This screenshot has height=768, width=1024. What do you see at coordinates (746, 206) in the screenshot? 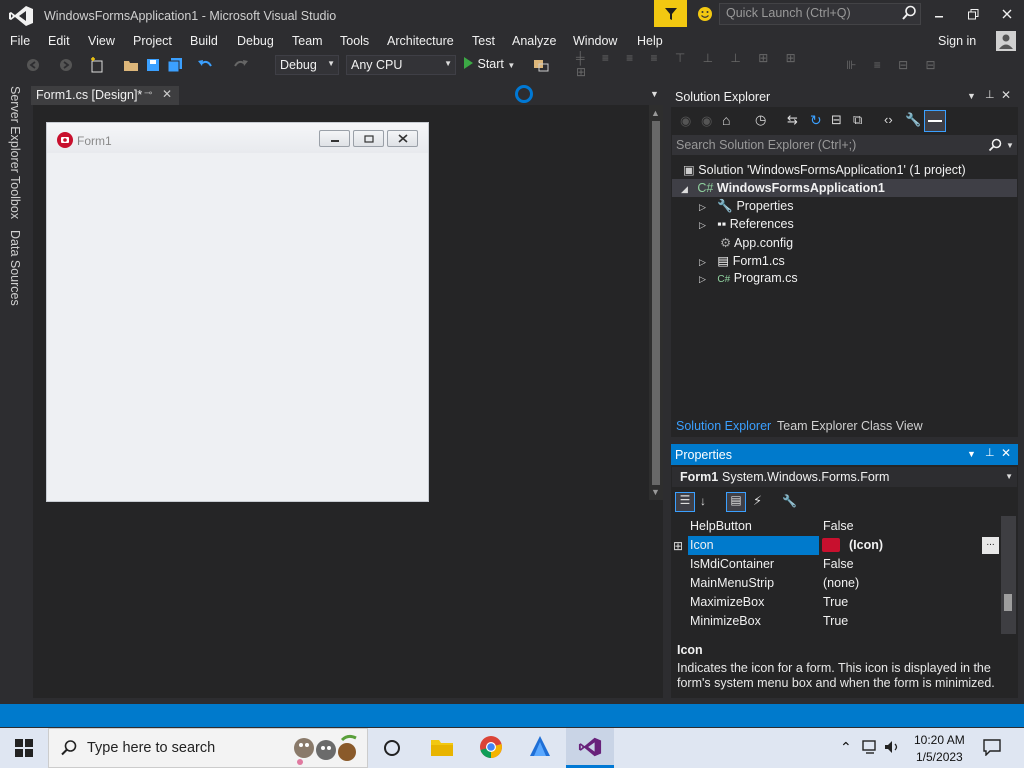
I see `tree-item-properties: ▷ 🔧 Properties` at bounding box center [746, 206].